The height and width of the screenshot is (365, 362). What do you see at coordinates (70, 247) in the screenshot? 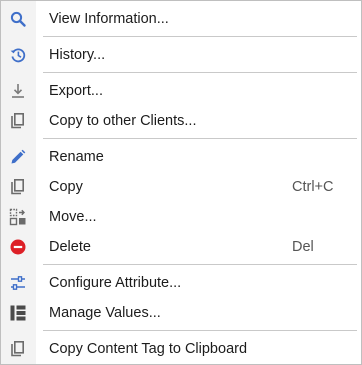
I see `menu-item-label: Delete` at bounding box center [70, 247].